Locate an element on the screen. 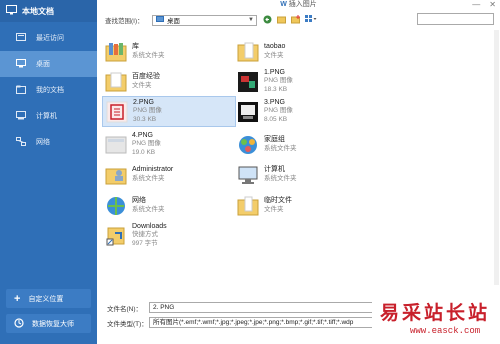 This screenshot has width=500, height=344. file-name: 家庭组 is located at coordinates (274, 139).